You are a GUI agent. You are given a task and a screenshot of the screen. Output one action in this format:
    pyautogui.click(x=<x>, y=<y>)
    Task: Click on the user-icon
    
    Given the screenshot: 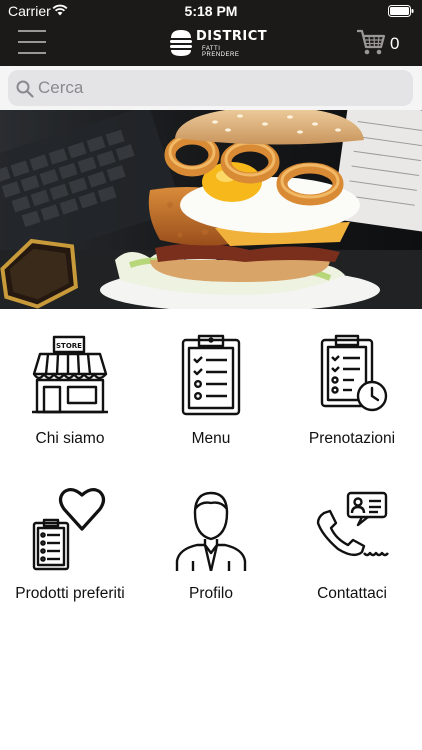 What is the action you would take?
    pyautogui.click(x=211, y=531)
    